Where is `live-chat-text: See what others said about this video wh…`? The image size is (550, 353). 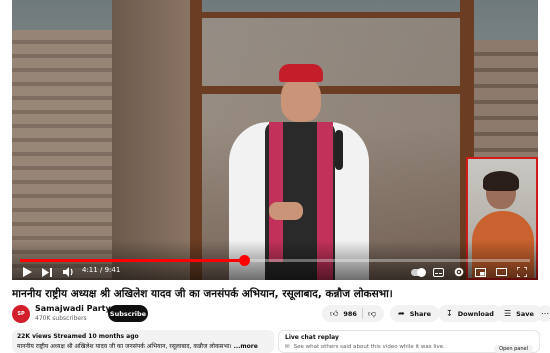 live-chat-text: See what others said about this video wh… is located at coordinates (369, 347).